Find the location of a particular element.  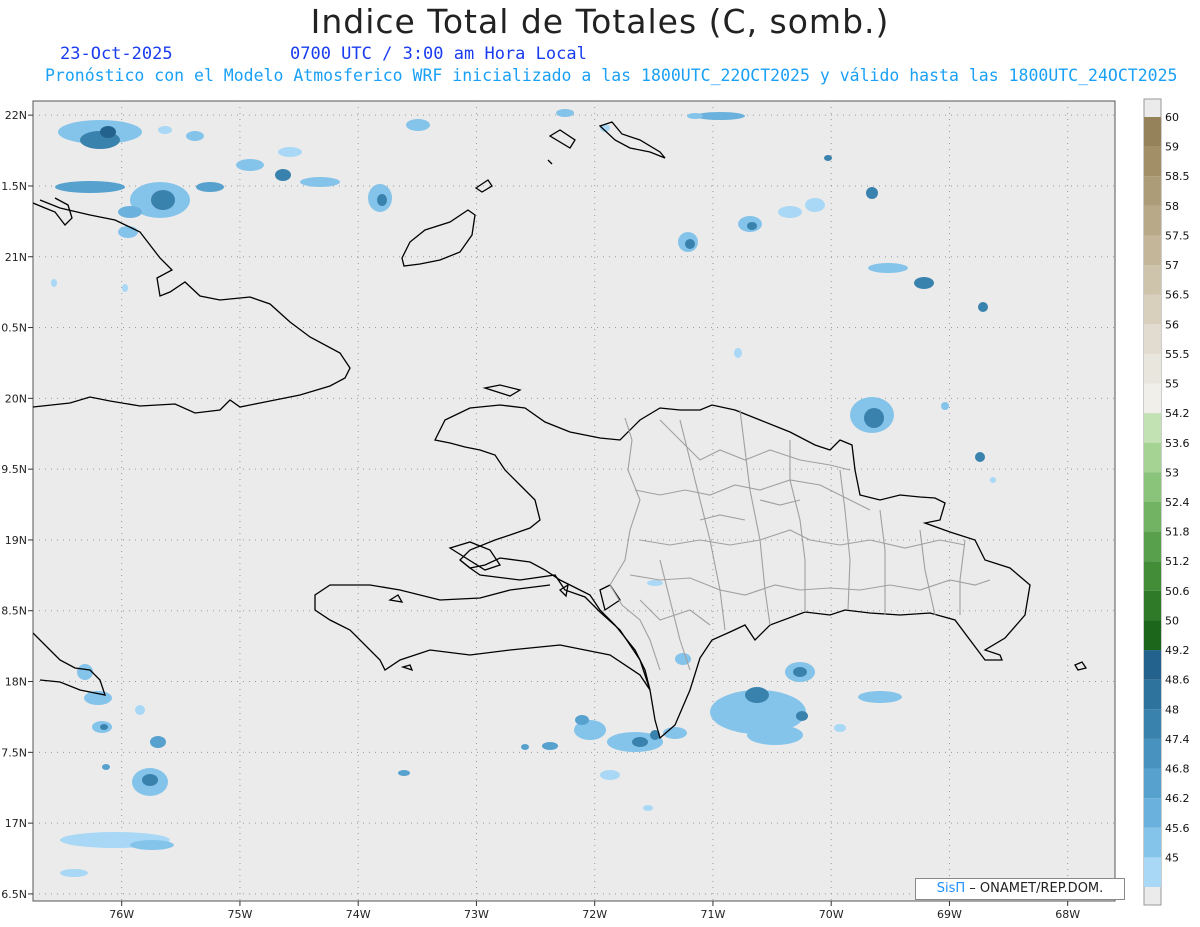

colorbar-label: 60 is located at coordinates (1172, 117).